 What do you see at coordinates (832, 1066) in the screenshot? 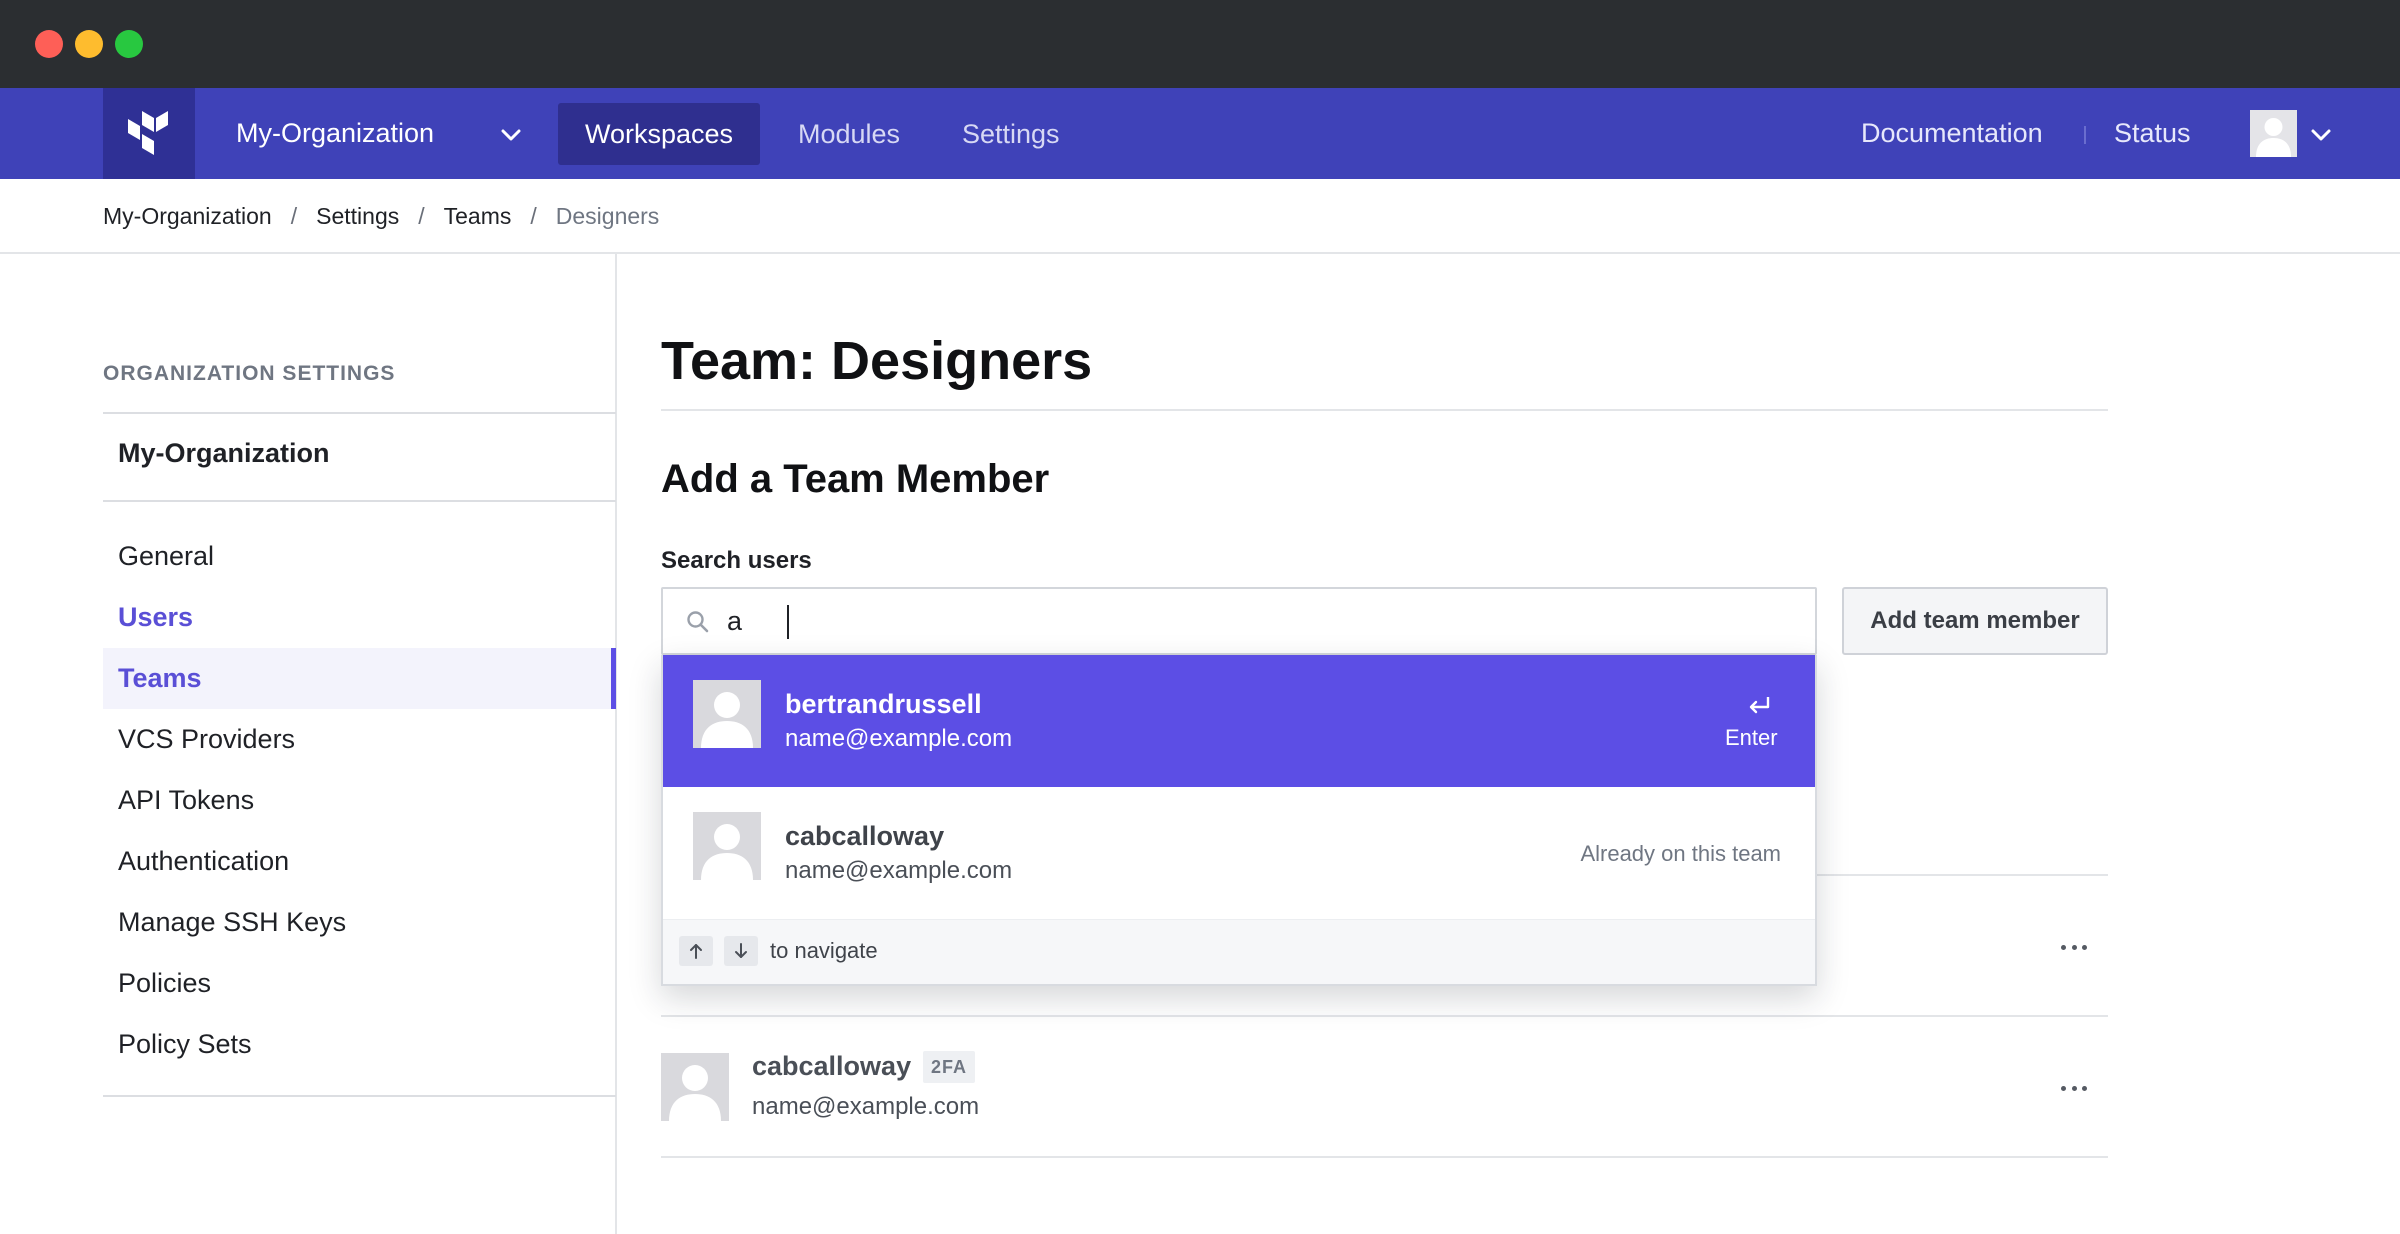
I see `member-username: cabcalloway` at bounding box center [832, 1066].